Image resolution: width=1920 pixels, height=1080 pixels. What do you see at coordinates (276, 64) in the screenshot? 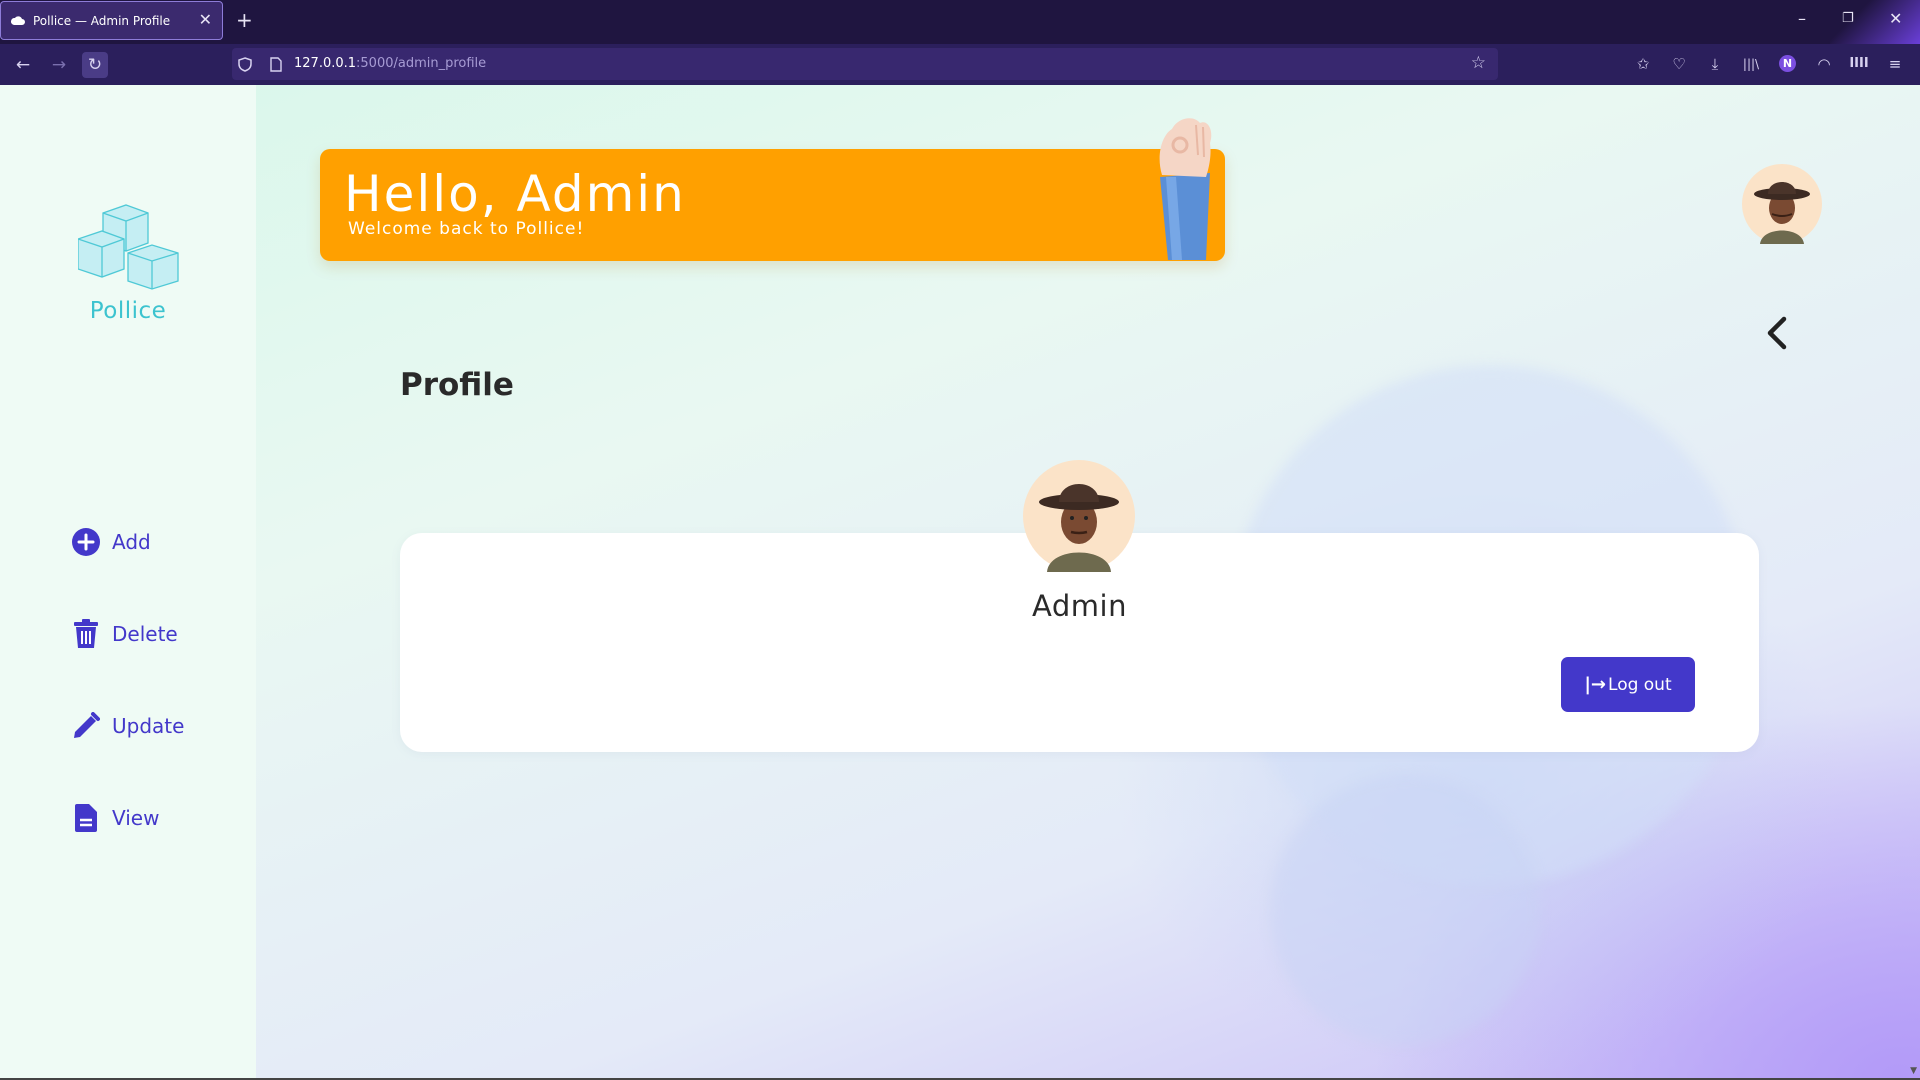
I see `page-icon` at bounding box center [276, 64].